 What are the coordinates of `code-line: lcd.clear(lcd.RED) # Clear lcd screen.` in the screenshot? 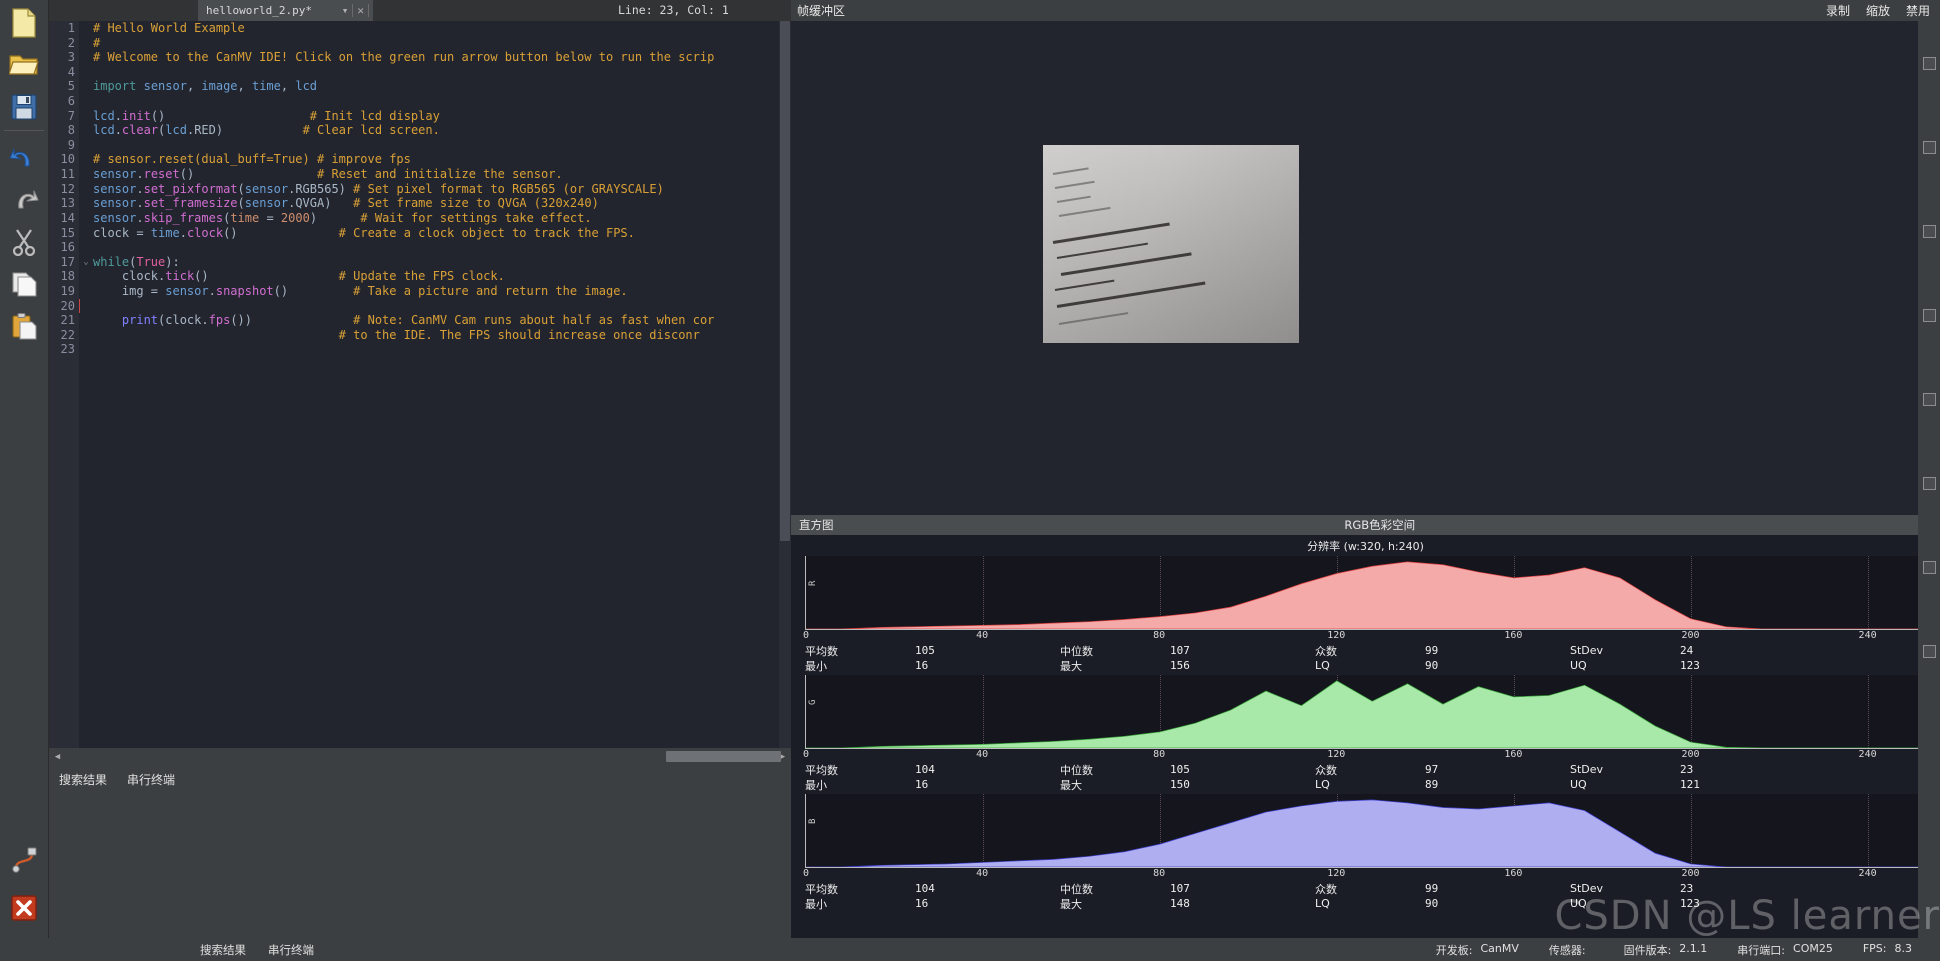 It's located at (436, 130).